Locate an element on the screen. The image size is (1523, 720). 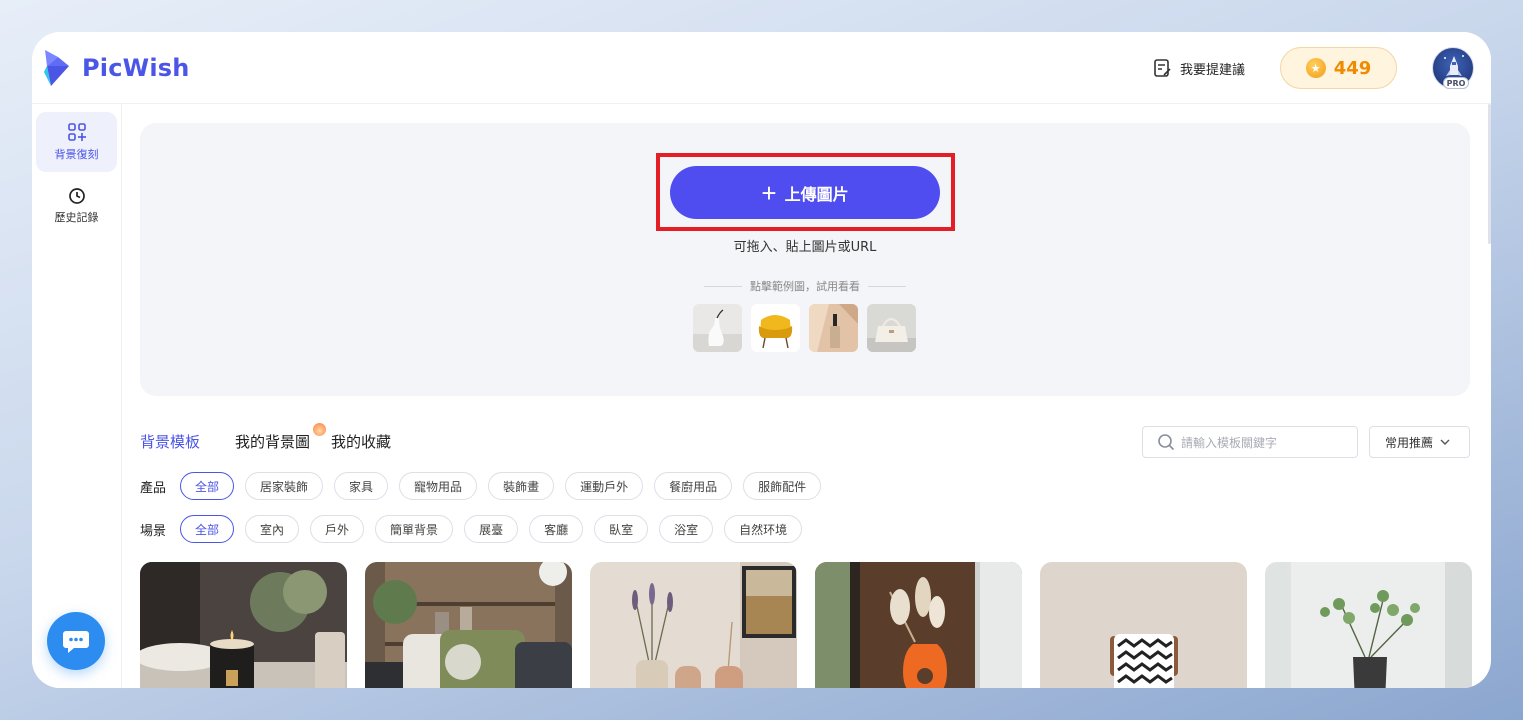
filter-row-scene: 場景 全部 室內 戶外 簡單背景 展臺 客廳 臥室 浴室 自然环境 is located at coordinates (476, 529).